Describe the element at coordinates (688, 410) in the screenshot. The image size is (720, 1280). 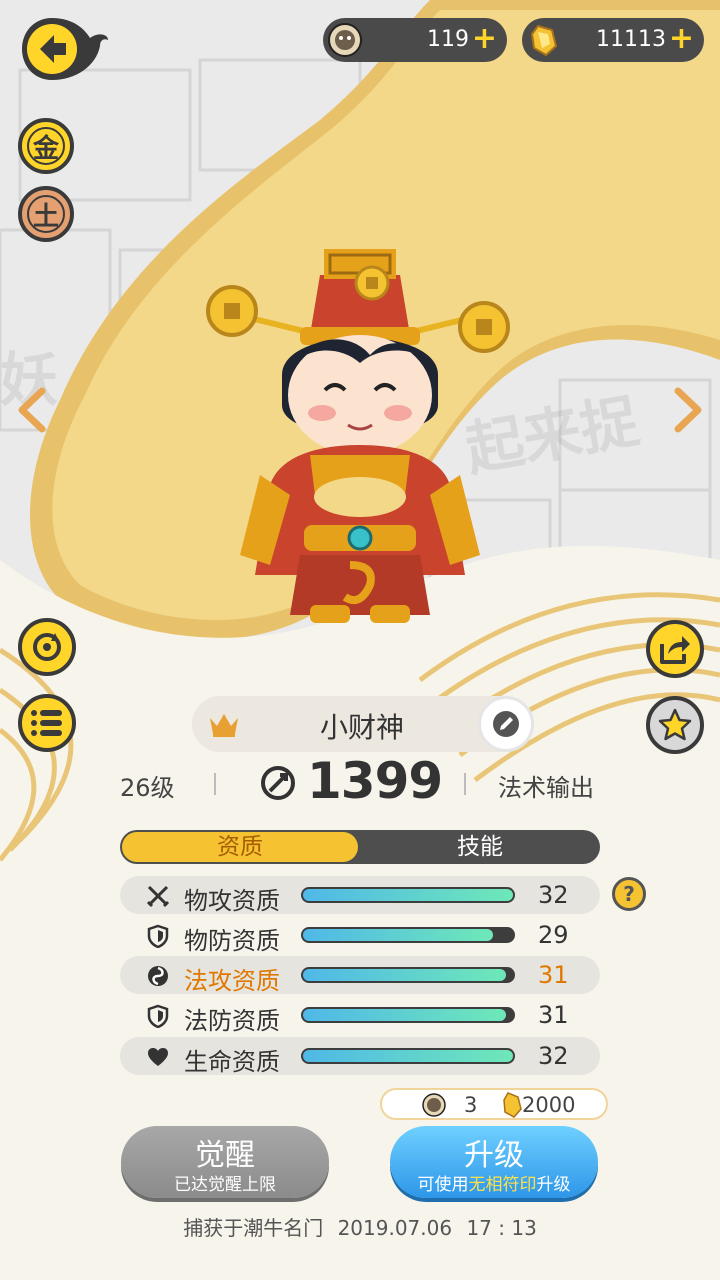
I see `next-pet-arrow-icon` at that location.